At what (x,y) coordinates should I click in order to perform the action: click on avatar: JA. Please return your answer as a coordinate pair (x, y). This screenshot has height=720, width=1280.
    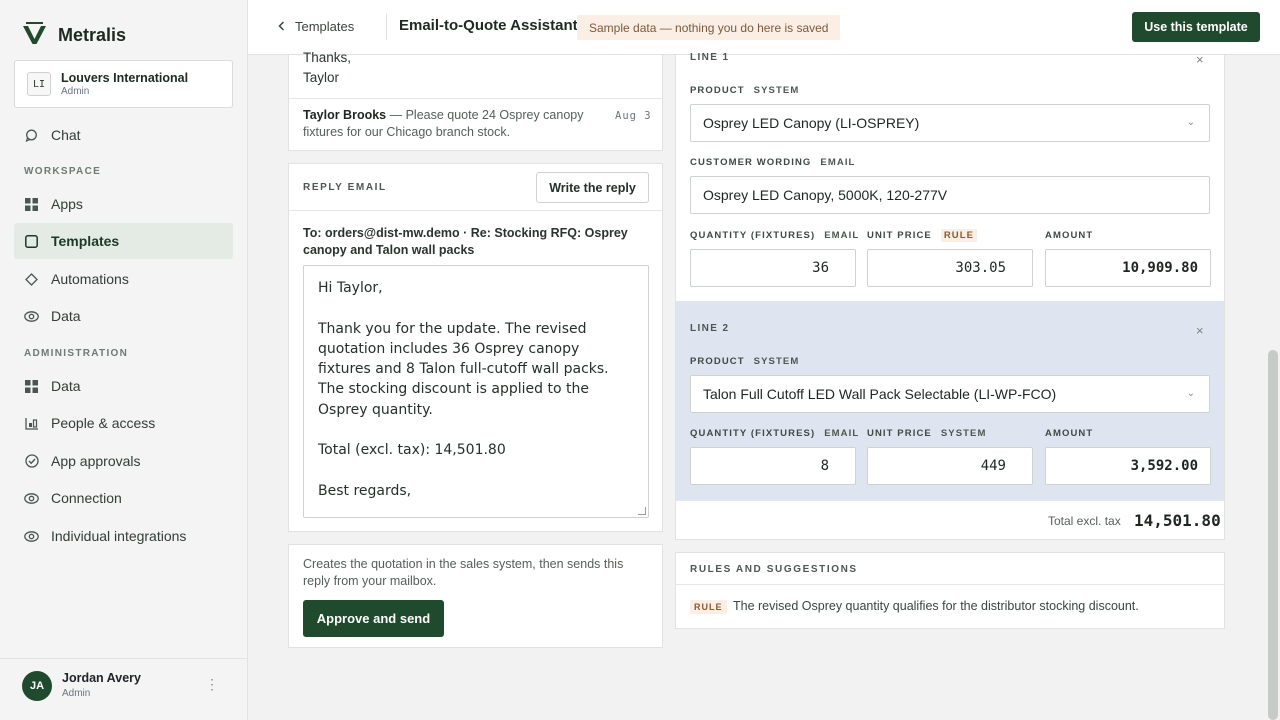
    Looking at the image, I should click on (37, 686).